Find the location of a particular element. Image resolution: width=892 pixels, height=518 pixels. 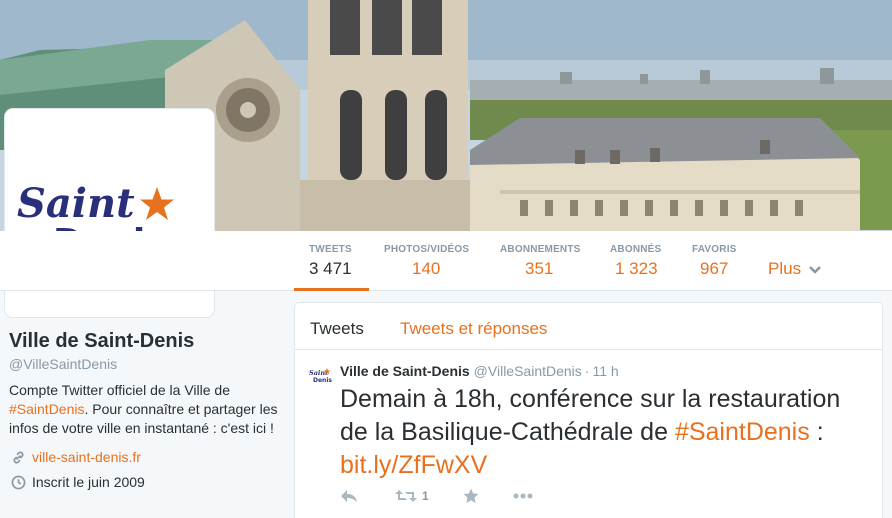

stat-tweets: TWEETS 3 471 is located at coordinates (331, 261).